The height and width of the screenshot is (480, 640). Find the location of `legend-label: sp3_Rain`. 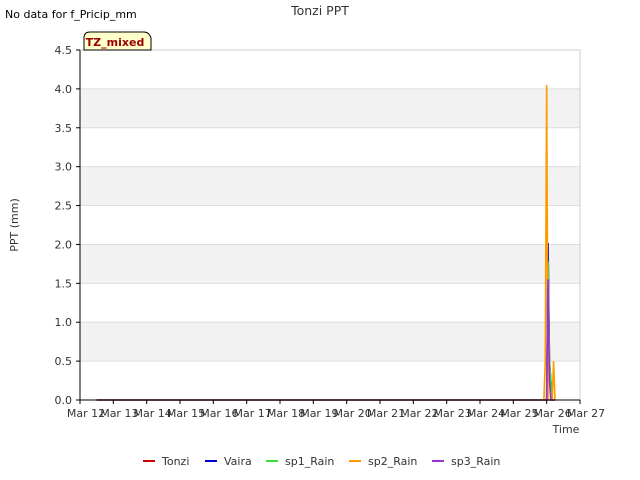

legend-label: sp3_Rain is located at coordinates (475, 461).